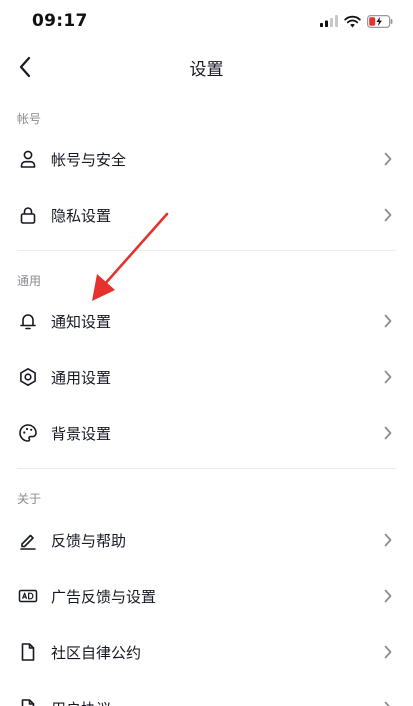  I want to click on status-icons, so click(356, 21).